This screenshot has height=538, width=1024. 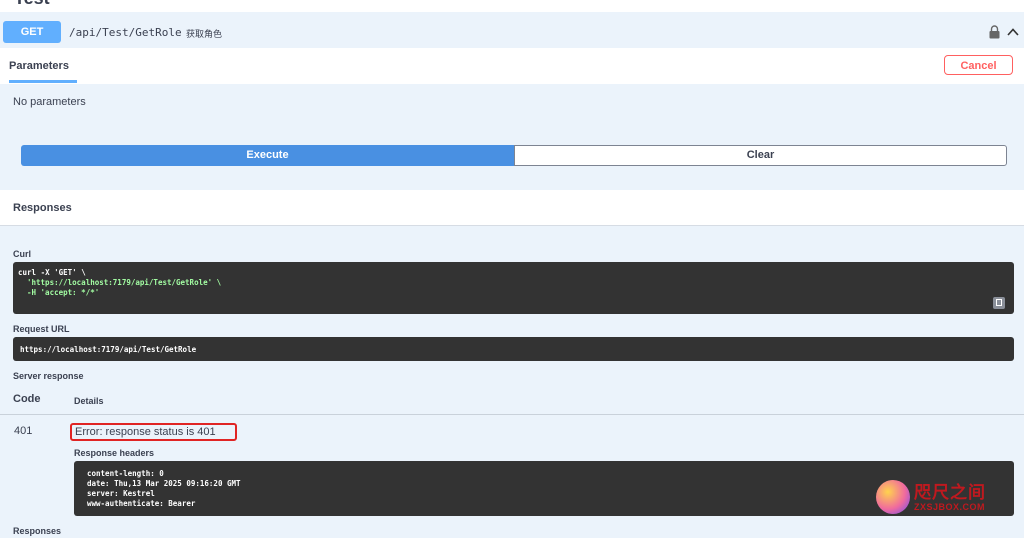 I want to click on table-divider, so click(x=512, y=414).